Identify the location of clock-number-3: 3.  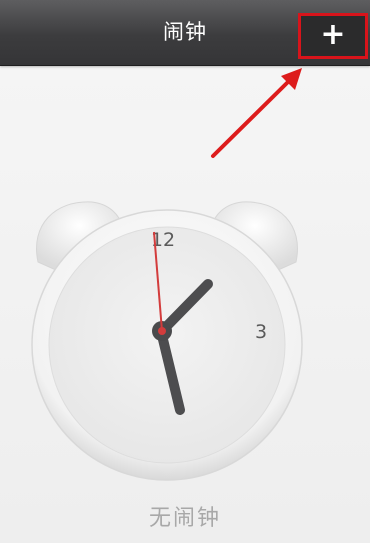
(261, 332).